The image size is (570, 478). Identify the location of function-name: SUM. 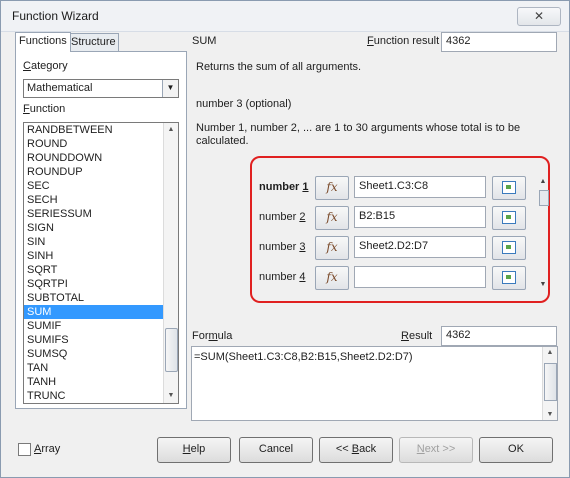
(204, 41).